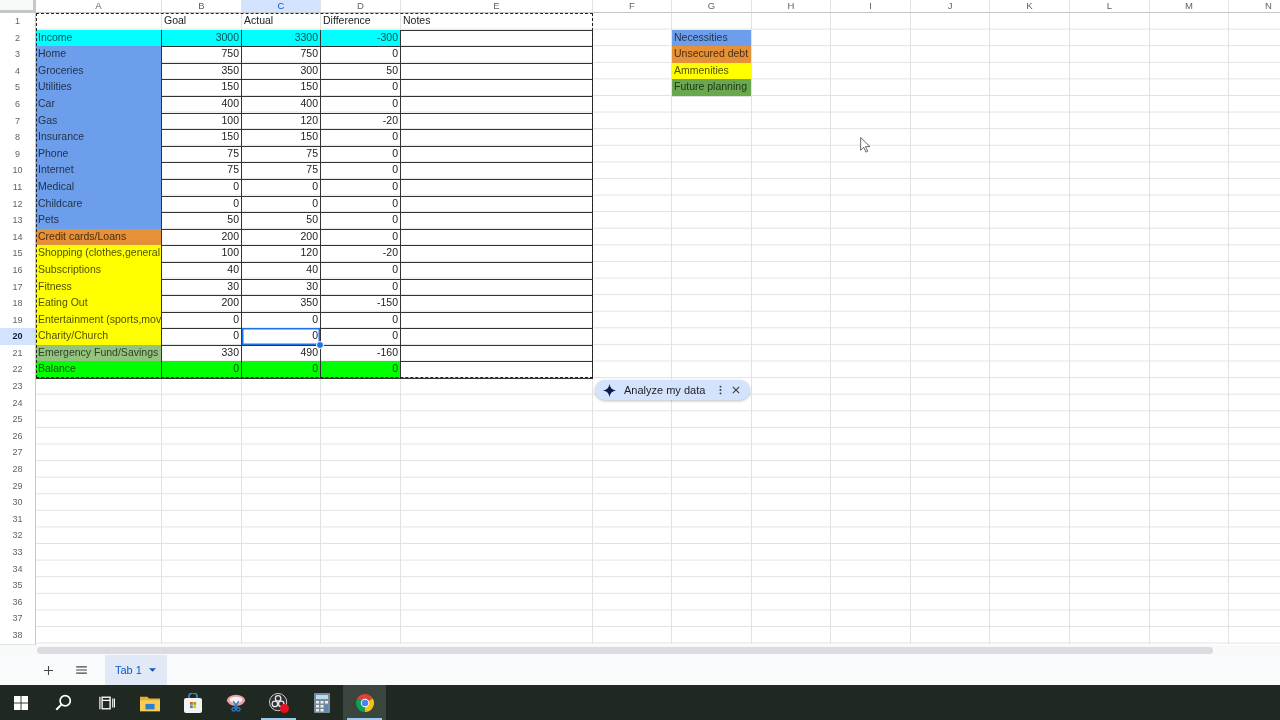 The height and width of the screenshot is (720, 1280). I want to click on browser-circle-icon, so click(364, 702).